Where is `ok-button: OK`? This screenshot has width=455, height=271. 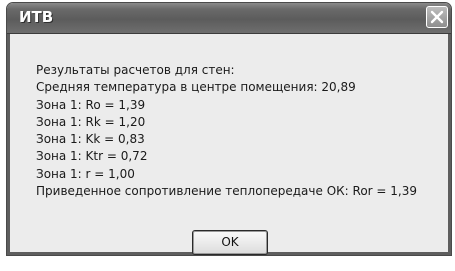
ok-button: OK is located at coordinates (230, 242).